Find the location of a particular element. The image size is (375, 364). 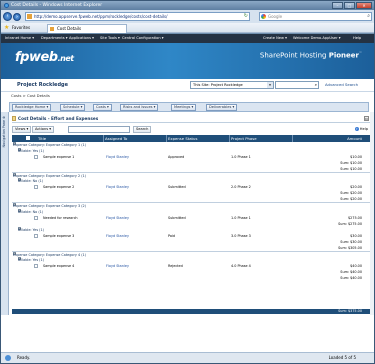

sum-value: Sum: $40.00 is located at coordinates (351, 278).